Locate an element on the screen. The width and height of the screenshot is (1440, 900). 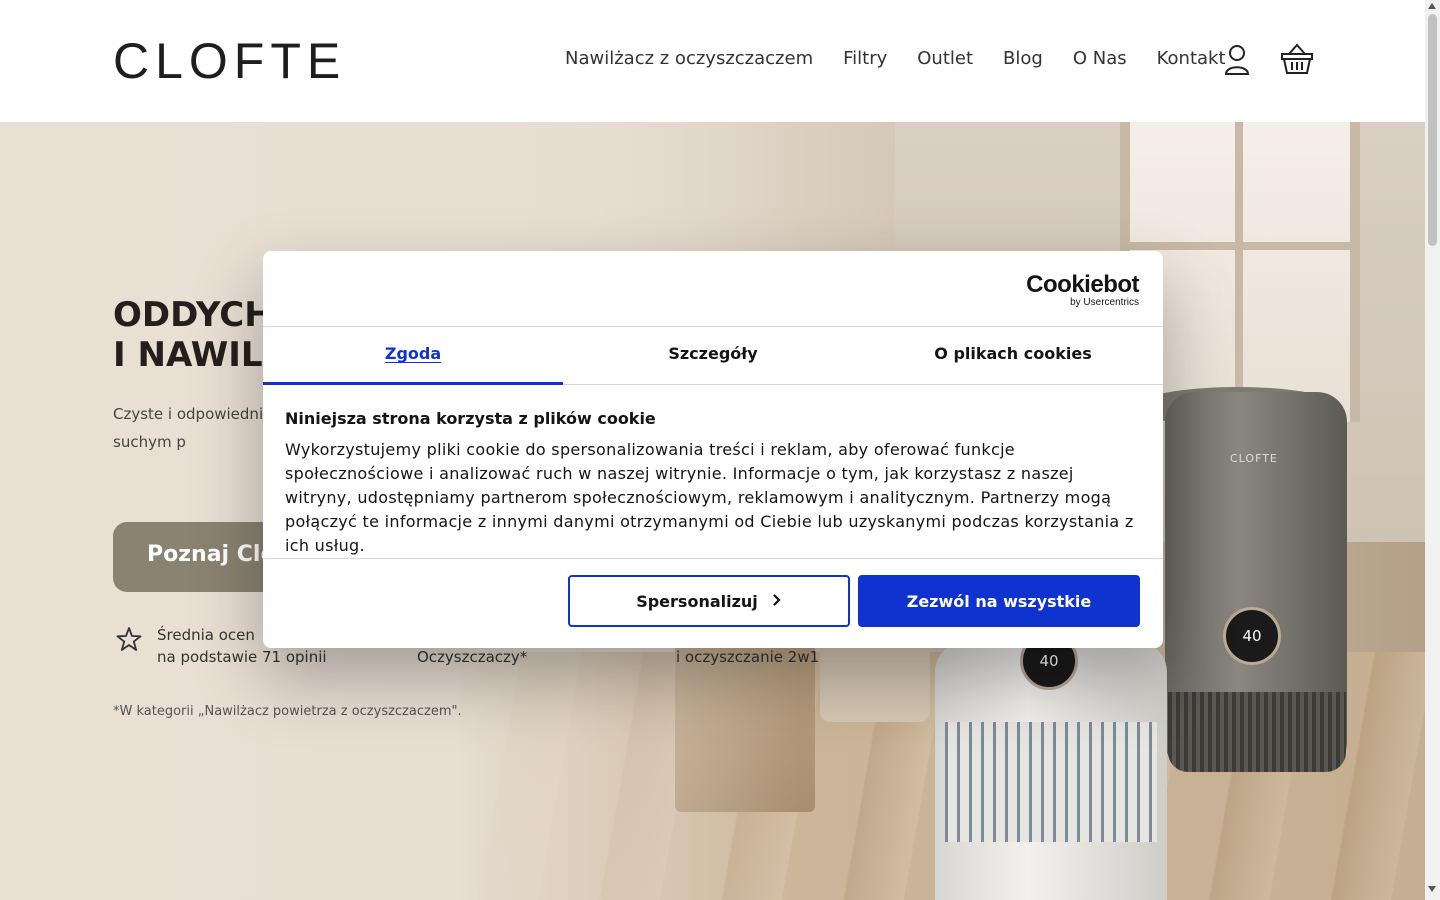
customize-button-label: Spersonalizuj is located at coordinates (697, 601).